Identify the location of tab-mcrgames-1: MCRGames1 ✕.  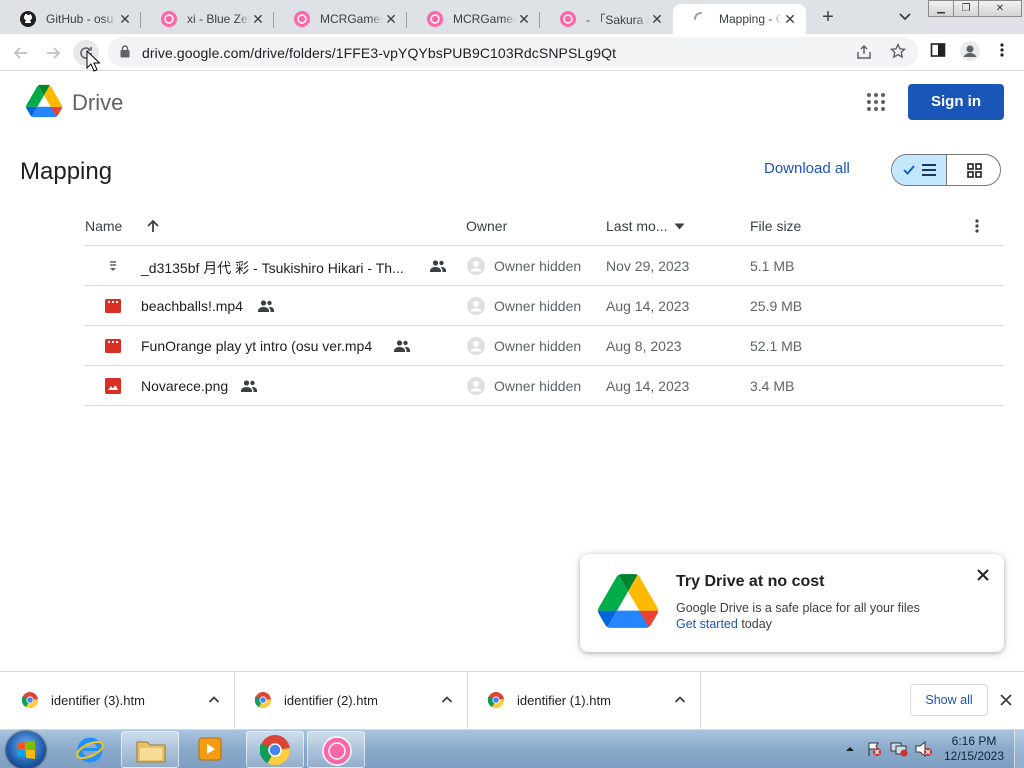
(340, 19).